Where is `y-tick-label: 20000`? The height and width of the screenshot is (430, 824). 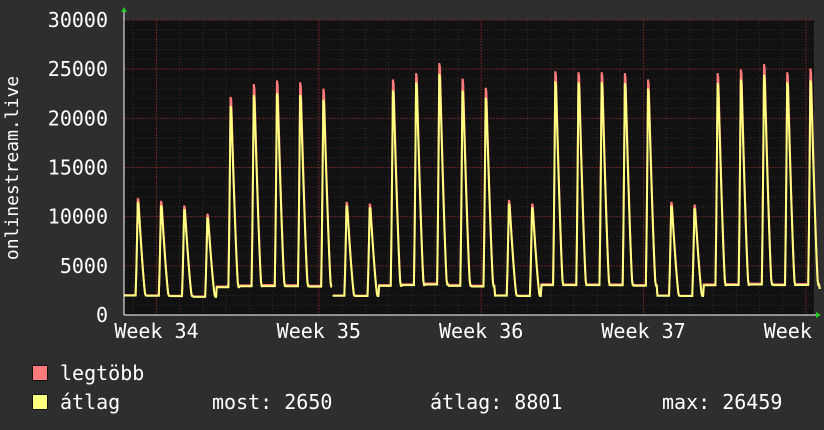 y-tick-label: 20000 is located at coordinates (78, 118).